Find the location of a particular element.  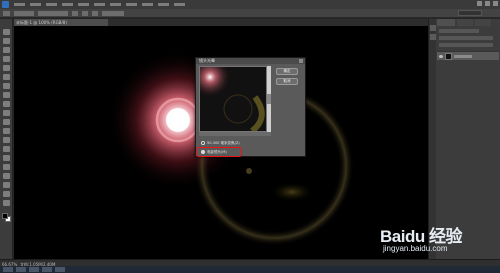

watermark: Baidu 经验 jingyan.baidu.com is located at coordinates (436, 241).